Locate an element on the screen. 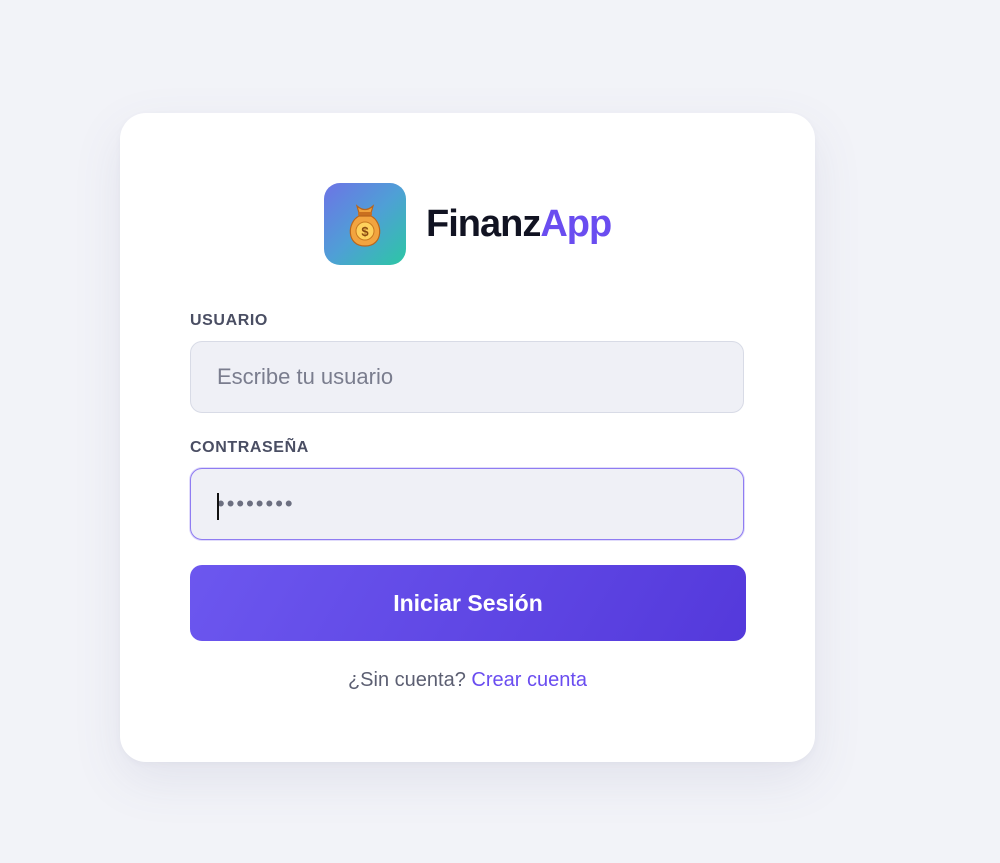  username-field is located at coordinates (467, 377).